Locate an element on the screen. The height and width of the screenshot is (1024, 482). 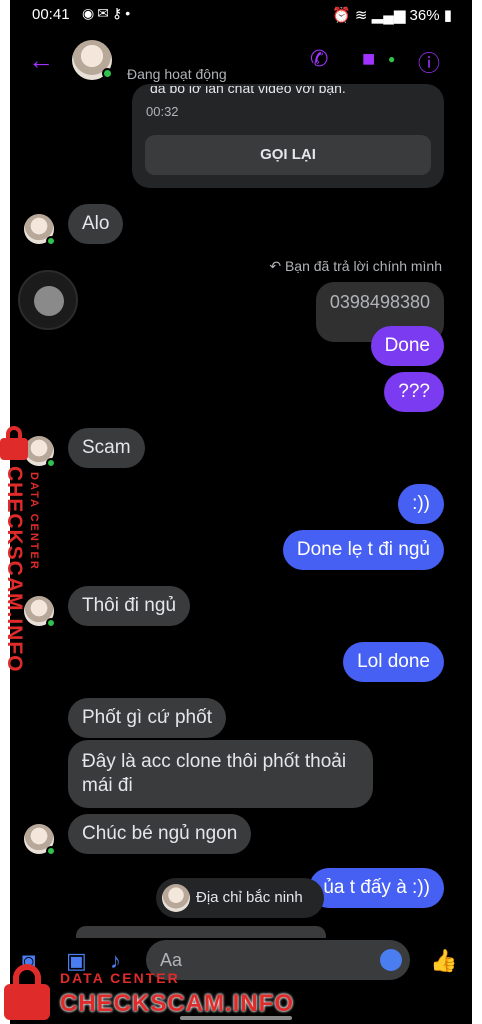
battery-icon: ▮ is located at coordinates (447, 15).